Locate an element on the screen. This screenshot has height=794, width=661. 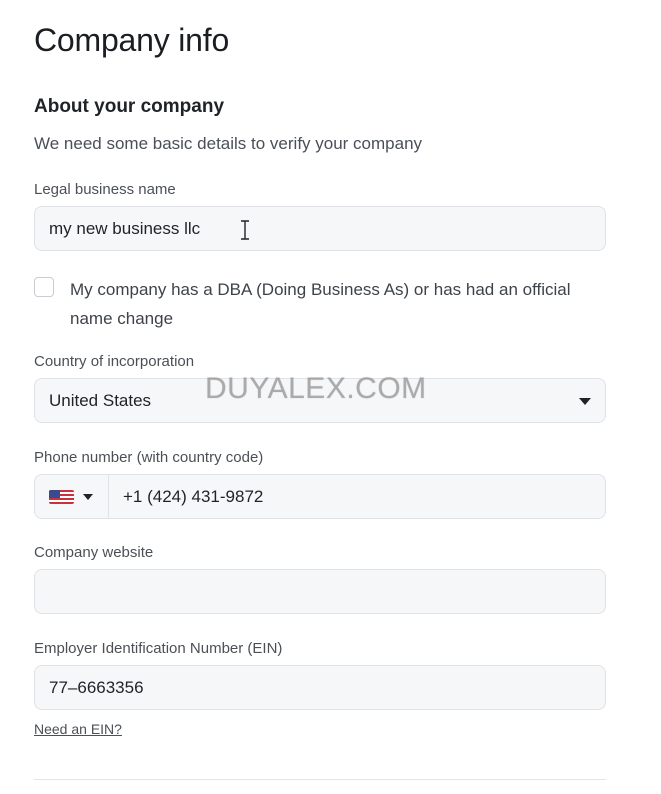
website-label: Company website is located at coordinates (94, 552).